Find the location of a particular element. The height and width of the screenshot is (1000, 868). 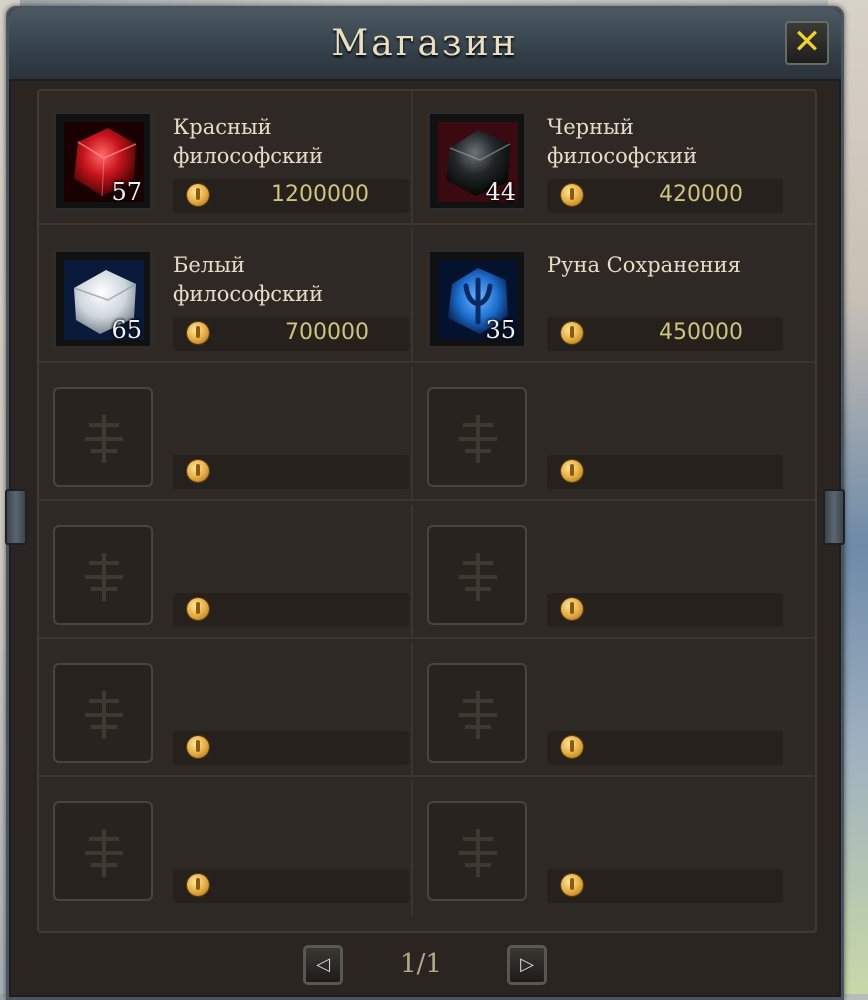

shop-item: 57 Красный философский 1200000 is located at coordinates (225, 158).